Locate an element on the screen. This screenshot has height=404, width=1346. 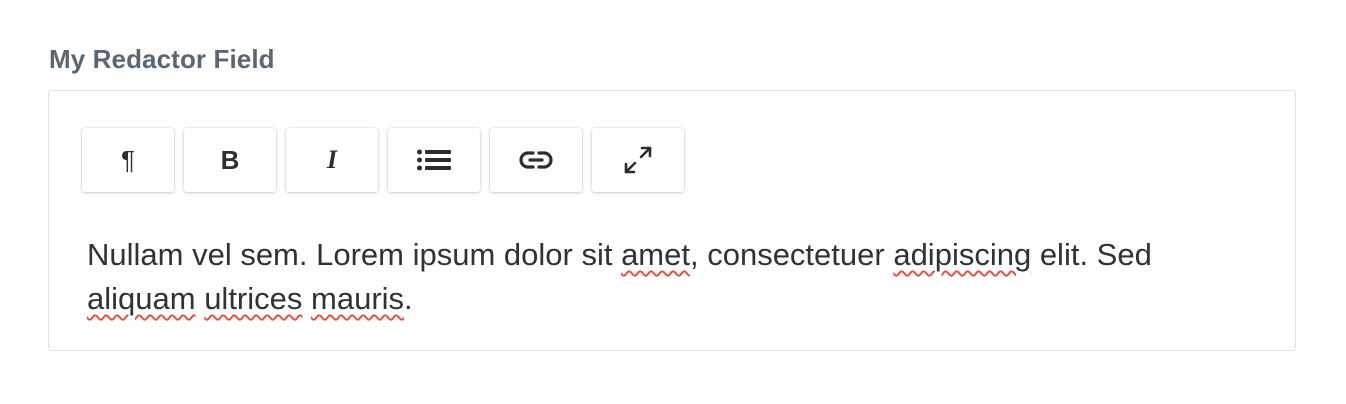
misspelled-word: mauris is located at coordinates (358, 298).